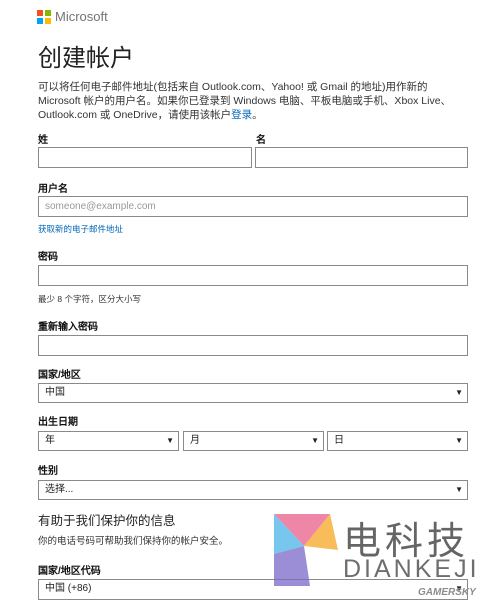  I want to click on country-code-label: 国家/地区代码, so click(69, 571).